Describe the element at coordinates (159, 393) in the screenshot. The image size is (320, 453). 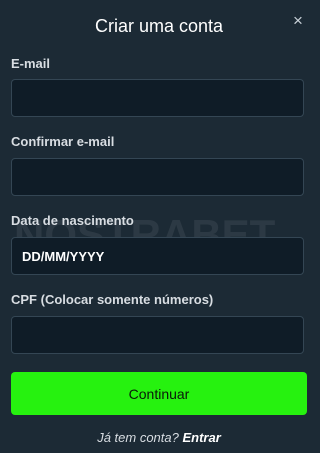
I see `continue-button: Continuar` at that location.